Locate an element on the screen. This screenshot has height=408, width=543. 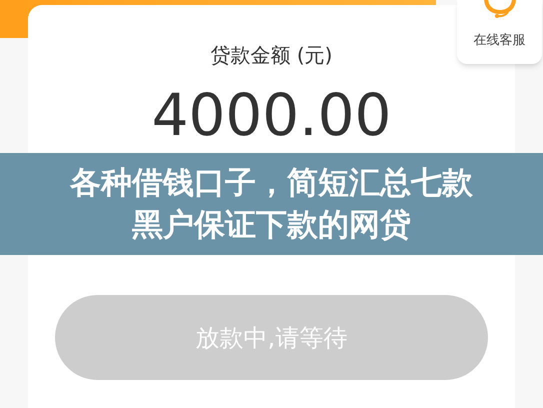
customer-service-button: 在线客服 is located at coordinates (499, 32).